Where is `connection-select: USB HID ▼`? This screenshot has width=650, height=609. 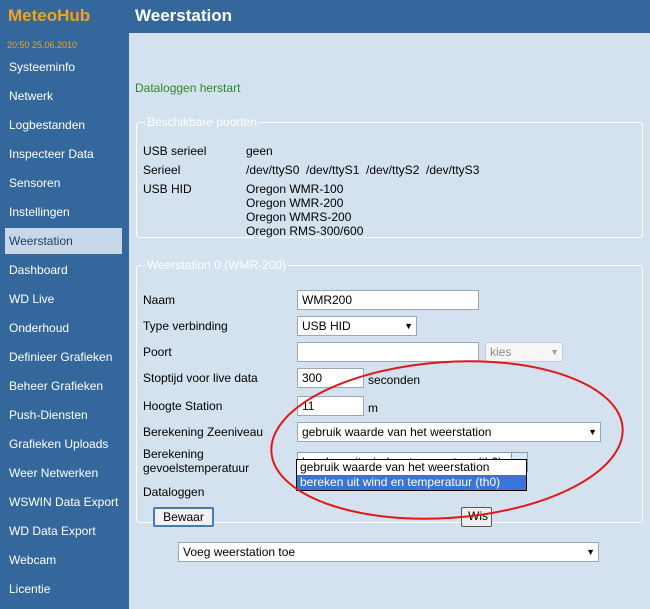
connection-select: USB HID ▼ is located at coordinates (357, 326).